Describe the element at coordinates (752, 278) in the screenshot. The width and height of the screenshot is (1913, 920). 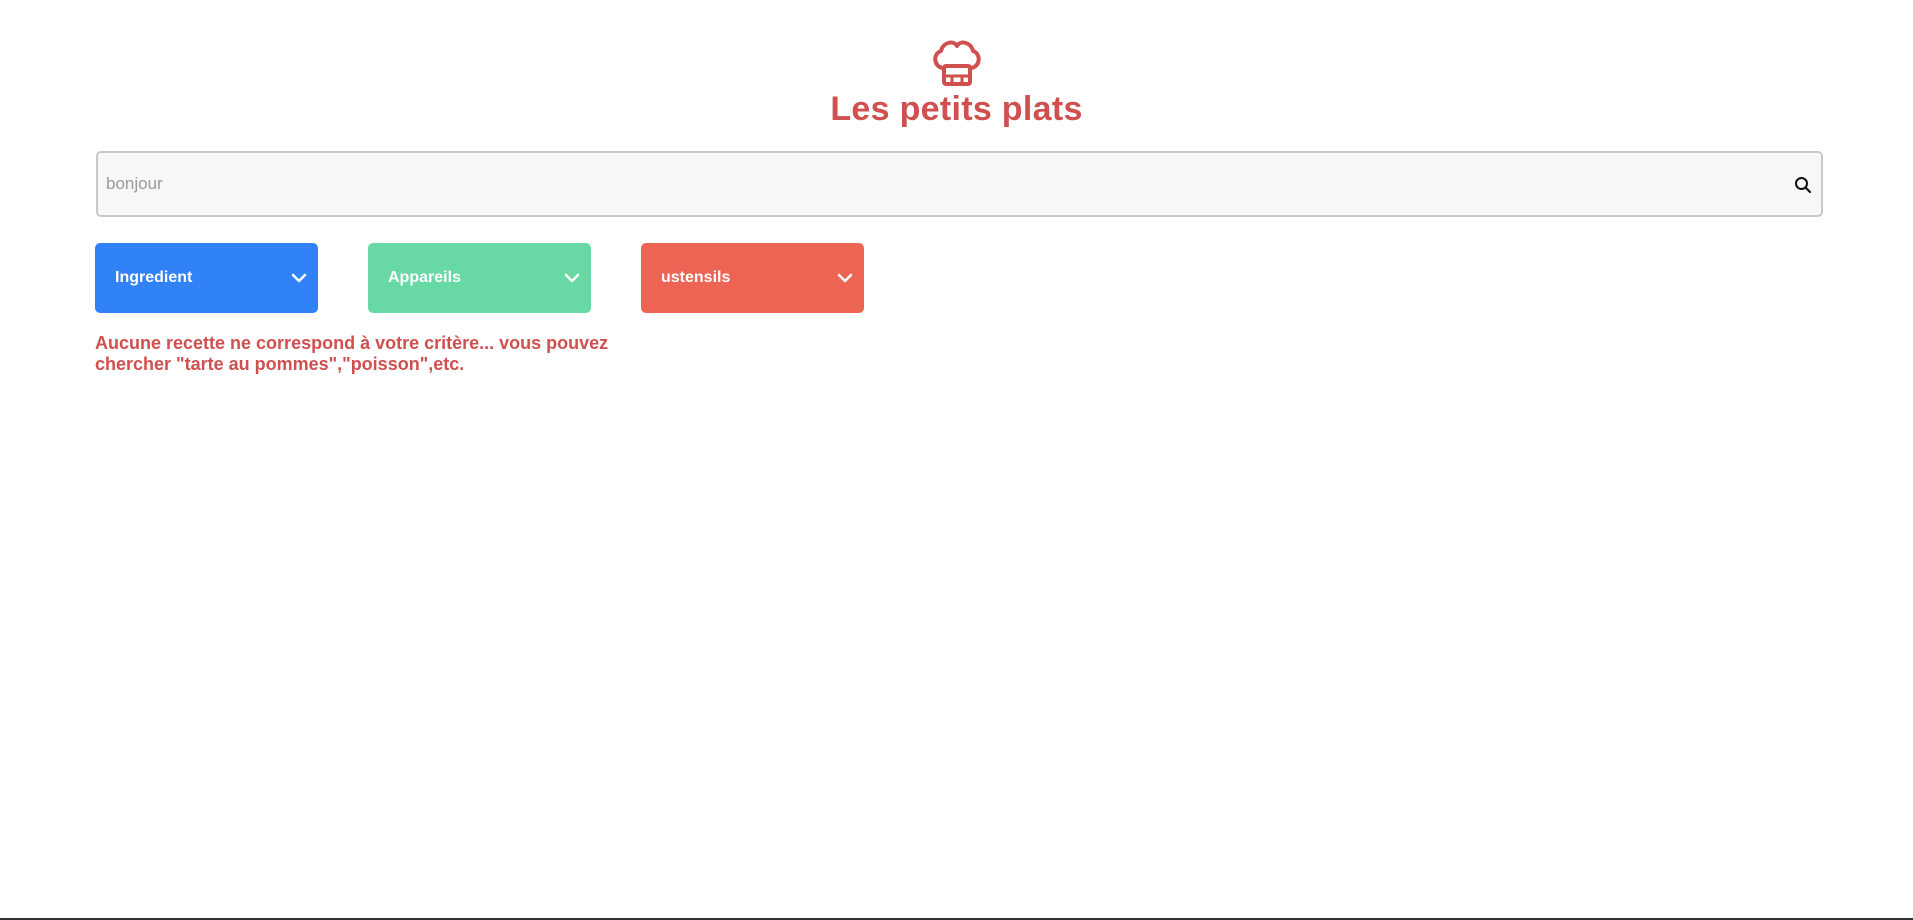
I see `ustensils-filter-button: ustensils` at that location.